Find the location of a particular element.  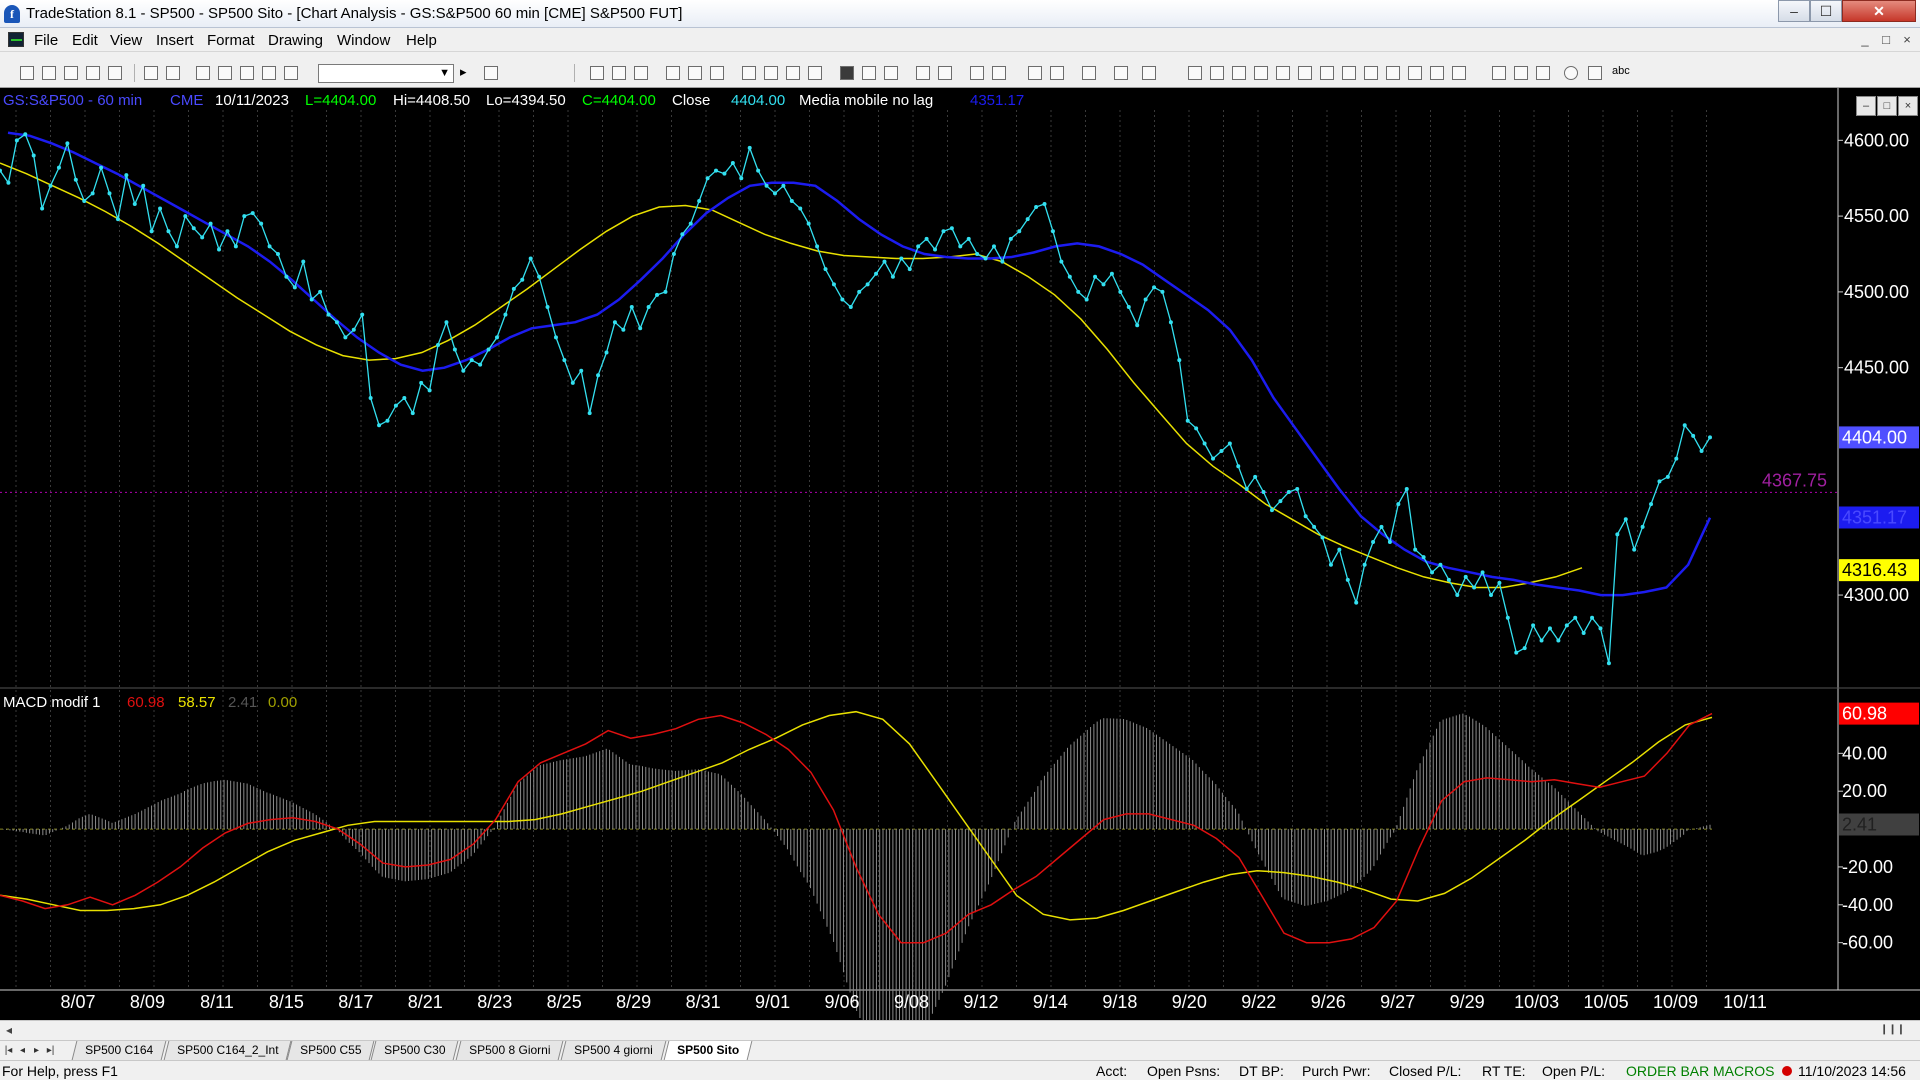

open-workspace-icon is located at coordinates (71, 73).